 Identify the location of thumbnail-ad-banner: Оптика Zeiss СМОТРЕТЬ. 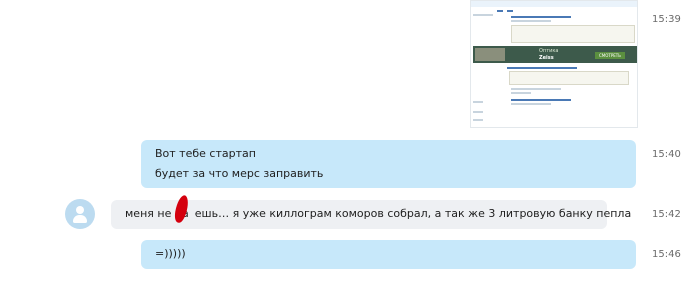
(555, 54).